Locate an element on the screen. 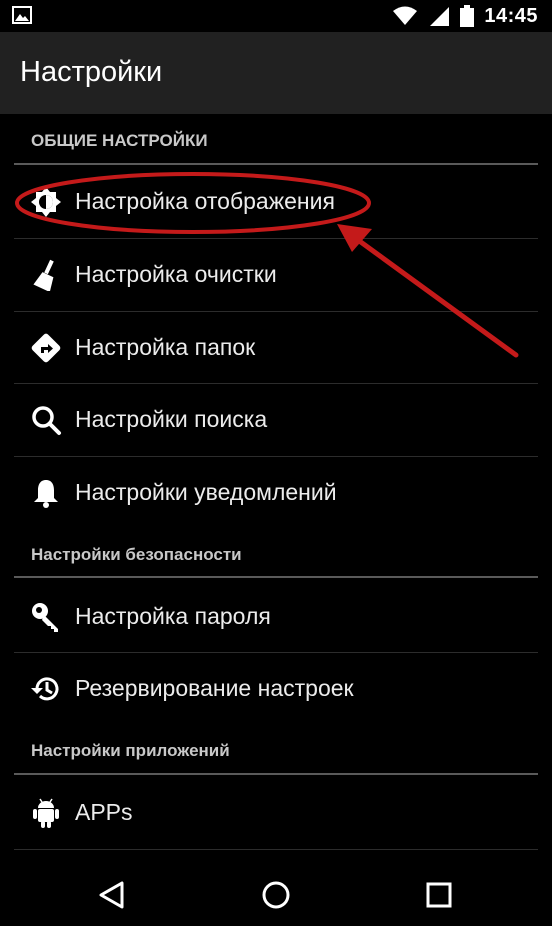 This screenshot has height=926, width=552. gallery-notification-icon is located at coordinates (22, 15).